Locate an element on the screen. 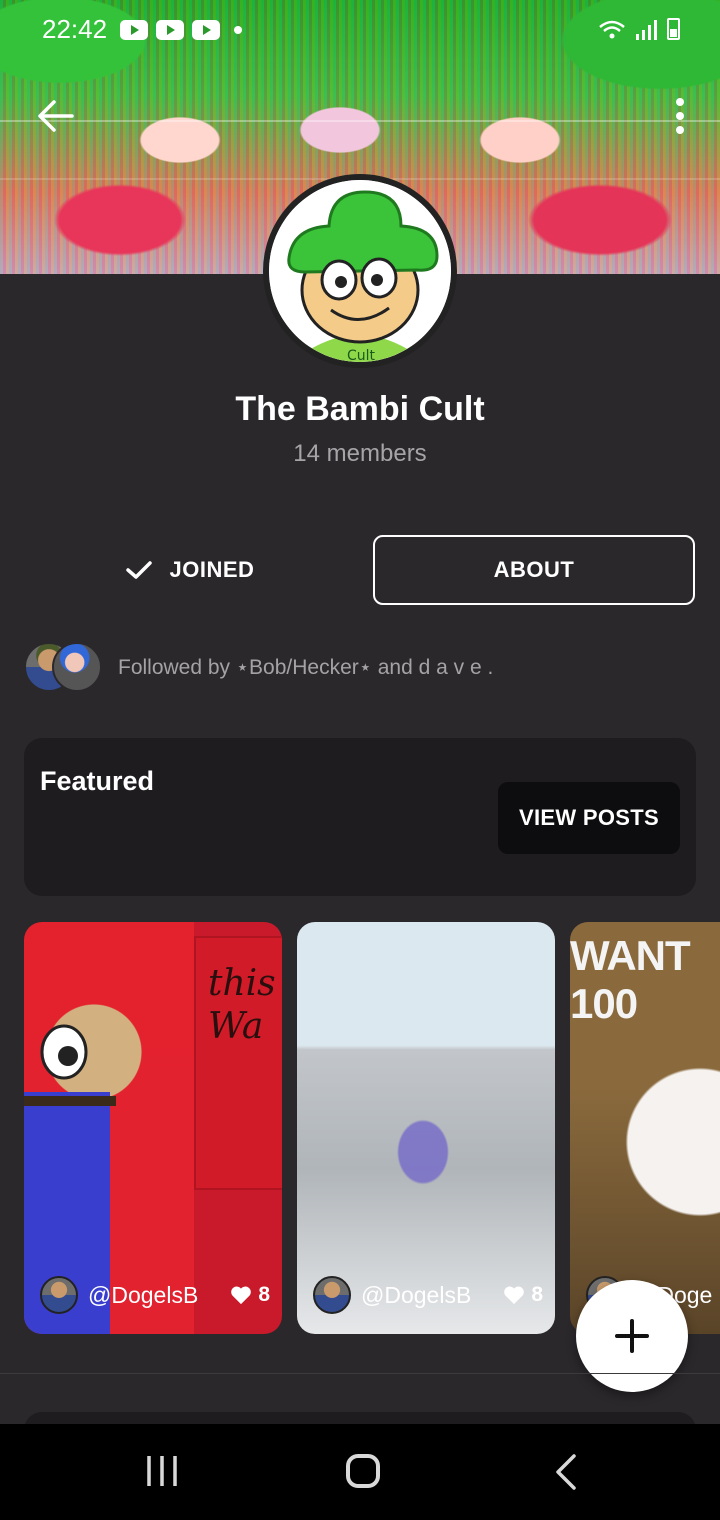 The height and width of the screenshot is (1520, 720). recents-button is located at coordinates (162, 1471).